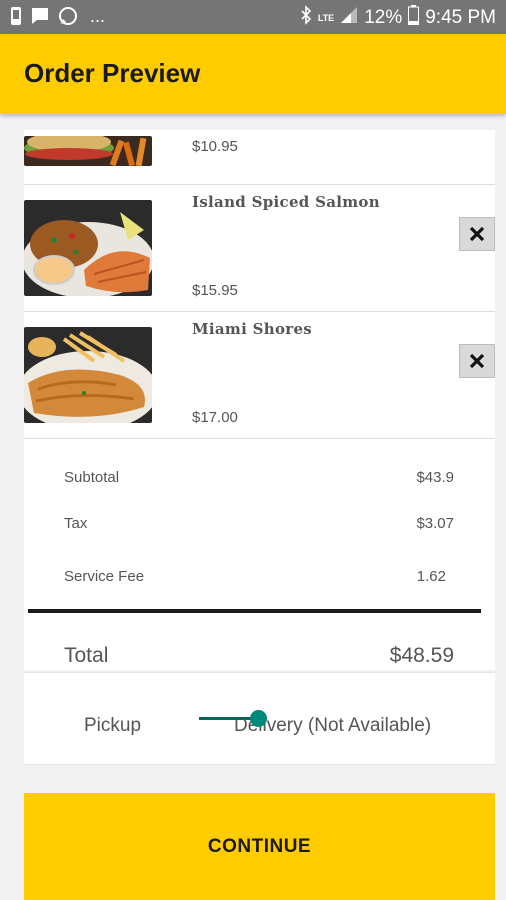 The image size is (506, 900). Describe the element at coordinates (259, 656) in the screenshot. I see `total-row: Total $48.59` at that location.